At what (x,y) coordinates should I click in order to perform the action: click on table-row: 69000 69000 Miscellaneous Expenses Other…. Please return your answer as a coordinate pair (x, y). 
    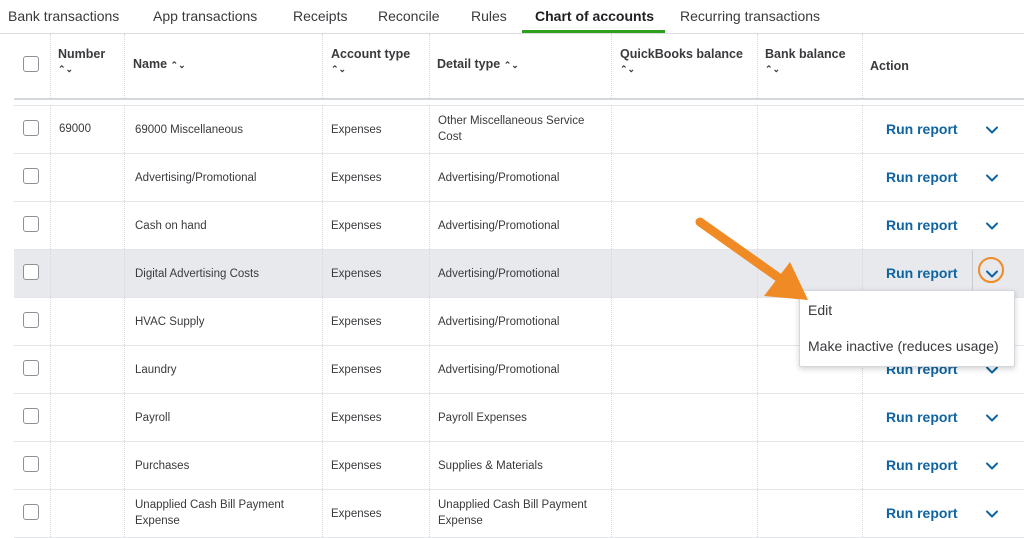
    Looking at the image, I should click on (519, 130).